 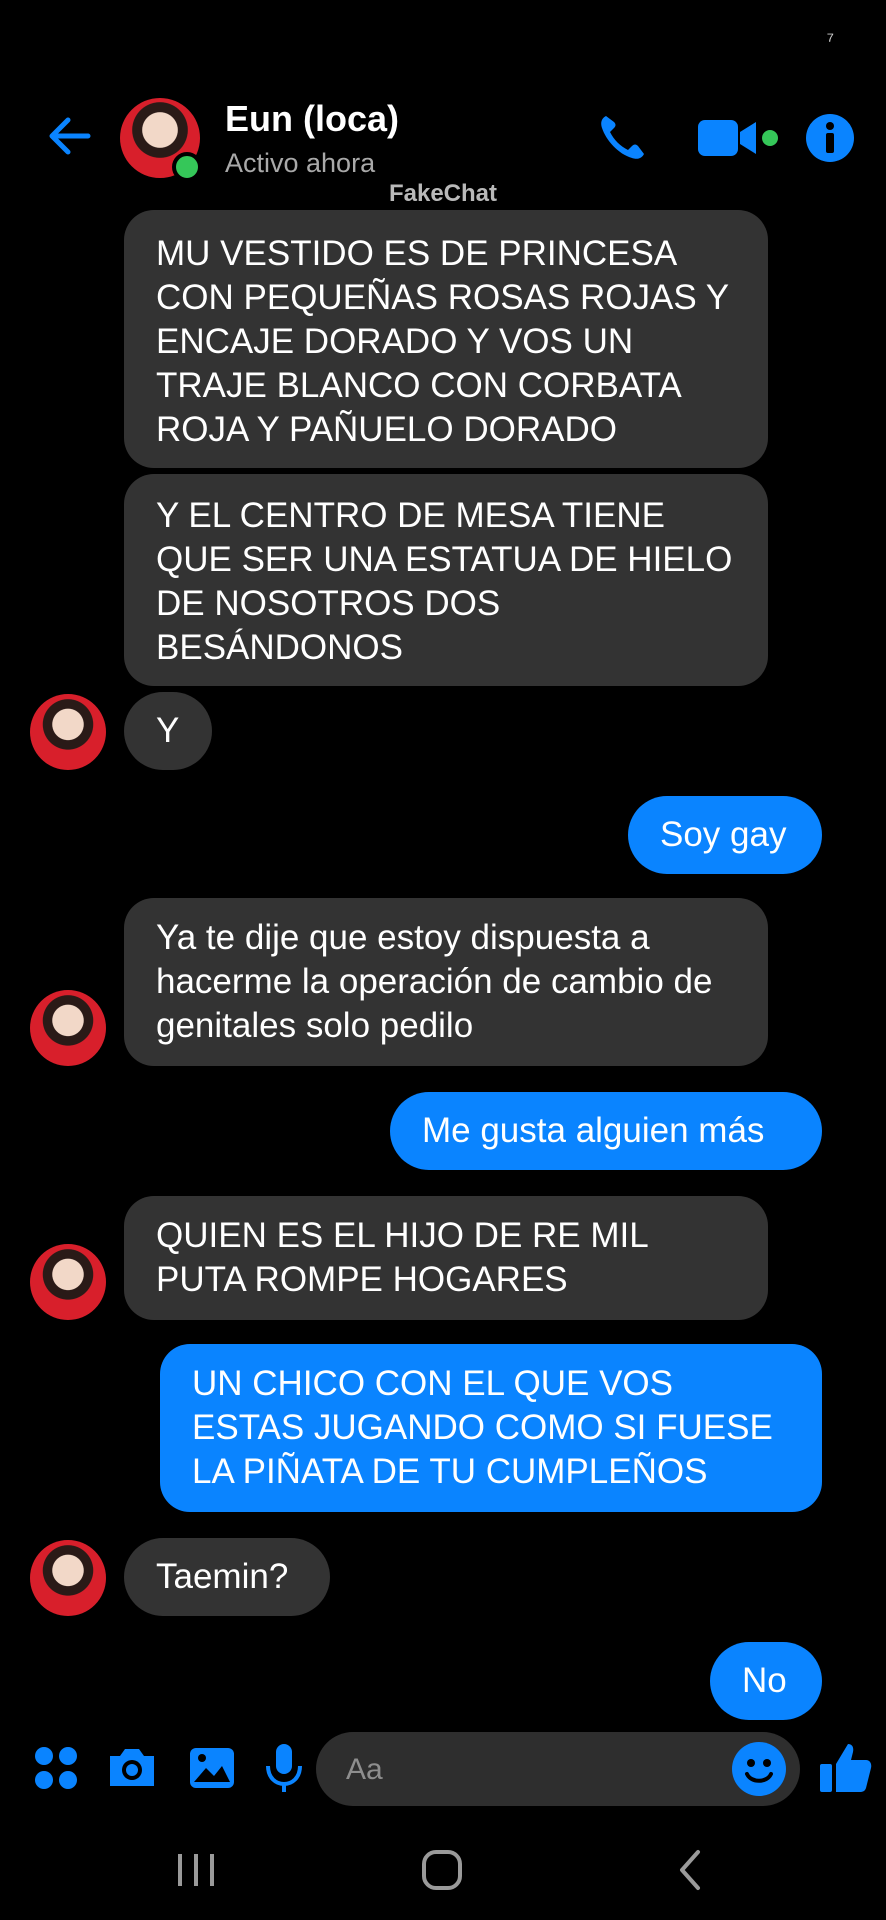 What do you see at coordinates (622, 138) in the screenshot?
I see `phone-icon` at bounding box center [622, 138].